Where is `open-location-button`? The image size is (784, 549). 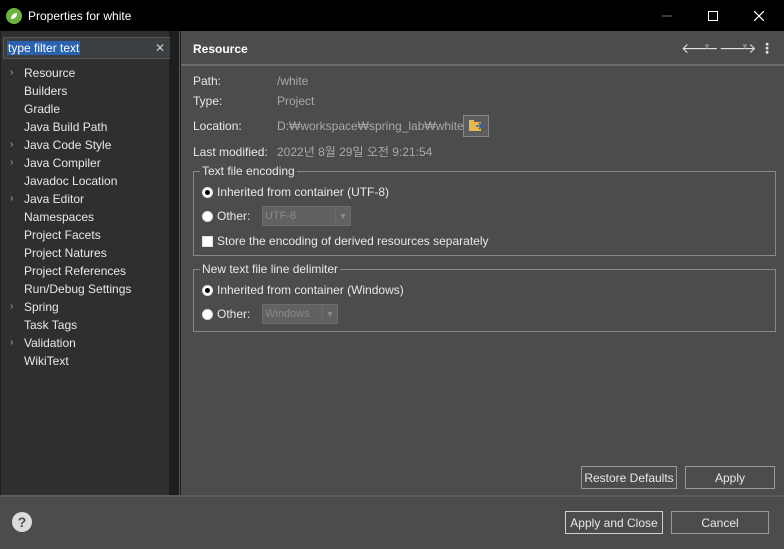 open-location-button is located at coordinates (476, 126).